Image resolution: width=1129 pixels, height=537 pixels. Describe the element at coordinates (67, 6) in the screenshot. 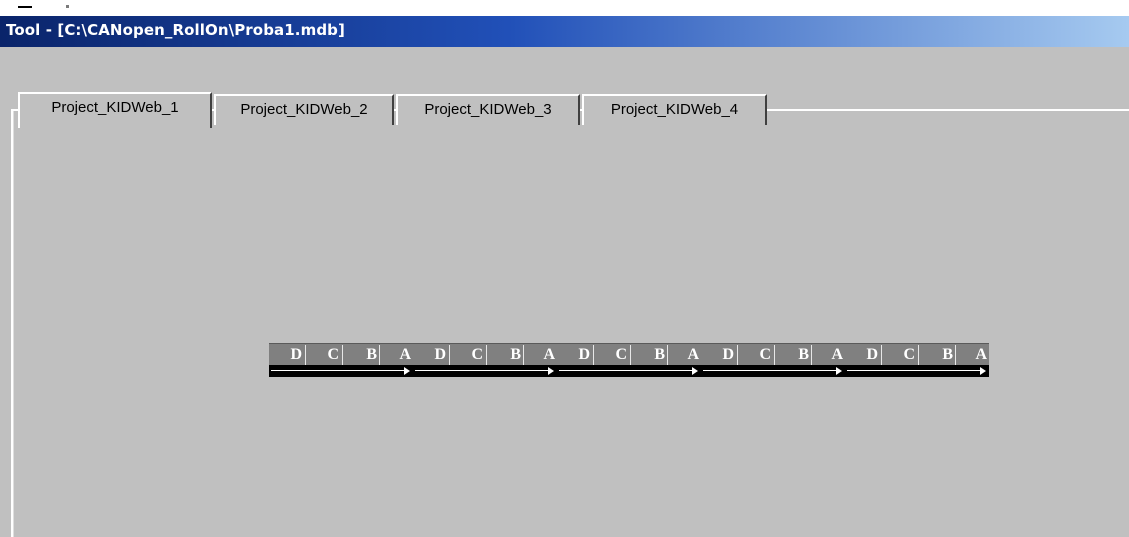

I see `desktop-edge-dot` at that location.